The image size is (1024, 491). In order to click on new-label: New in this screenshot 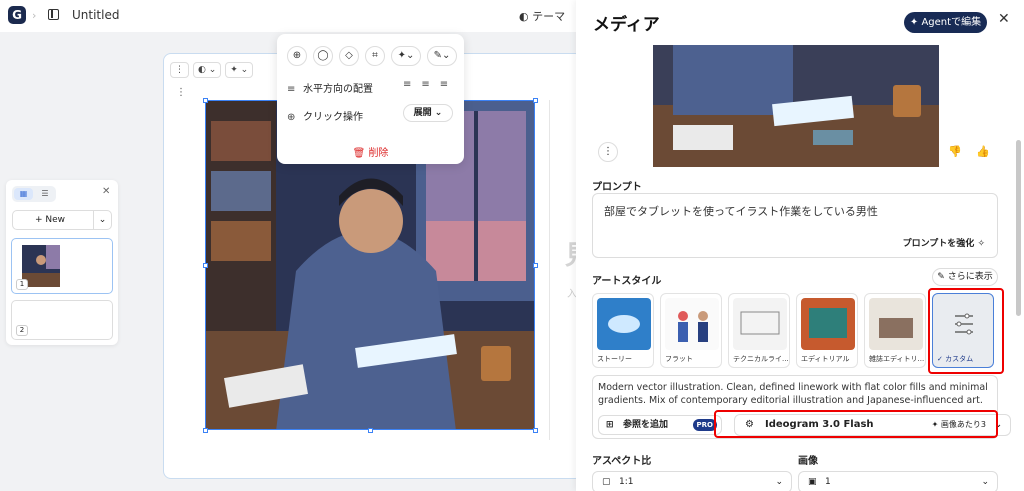, I will do `click(55, 220)`.